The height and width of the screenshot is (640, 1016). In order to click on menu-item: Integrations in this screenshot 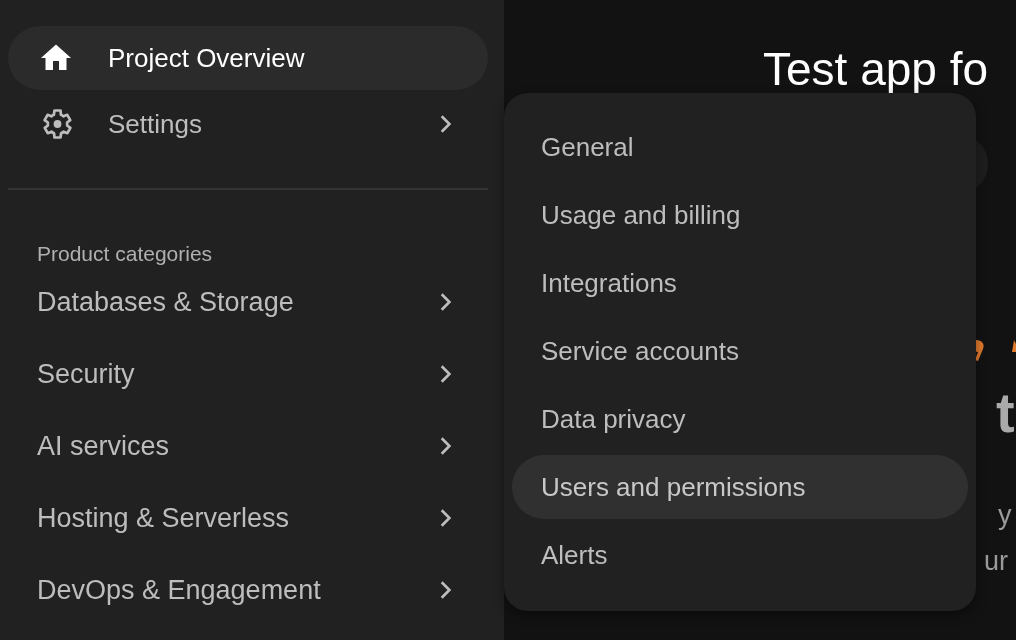, I will do `click(740, 283)`.